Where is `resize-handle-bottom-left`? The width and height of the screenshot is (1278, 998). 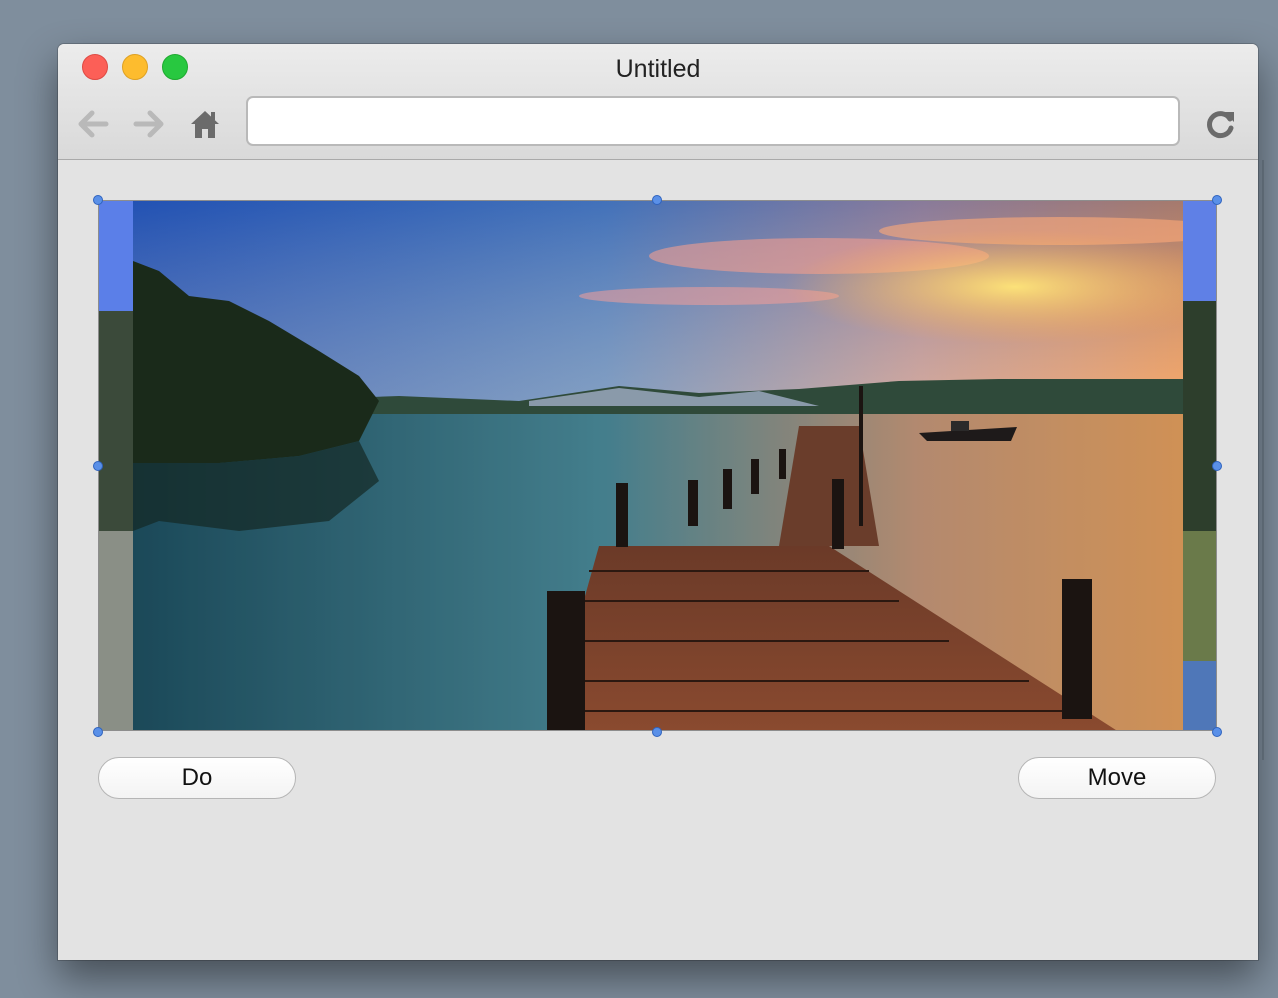 resize-handle-bottom-left is located at coordinates (98, 732).